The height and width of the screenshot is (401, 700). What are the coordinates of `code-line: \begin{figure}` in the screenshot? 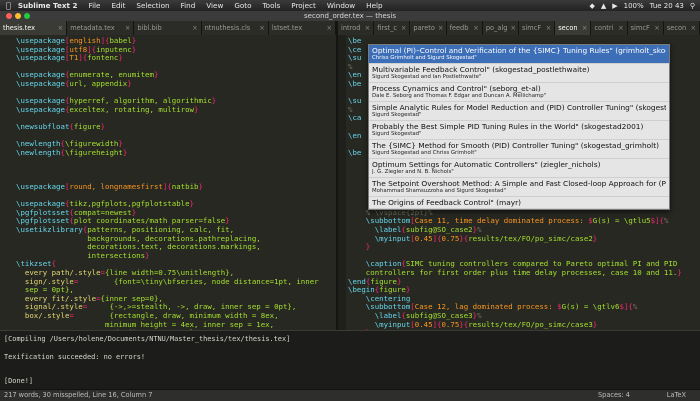 It's located at (524, 290).